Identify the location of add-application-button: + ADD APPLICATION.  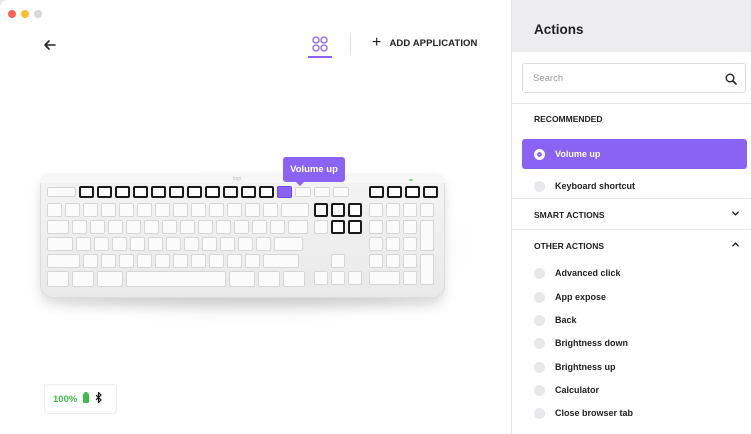
(425, 43).